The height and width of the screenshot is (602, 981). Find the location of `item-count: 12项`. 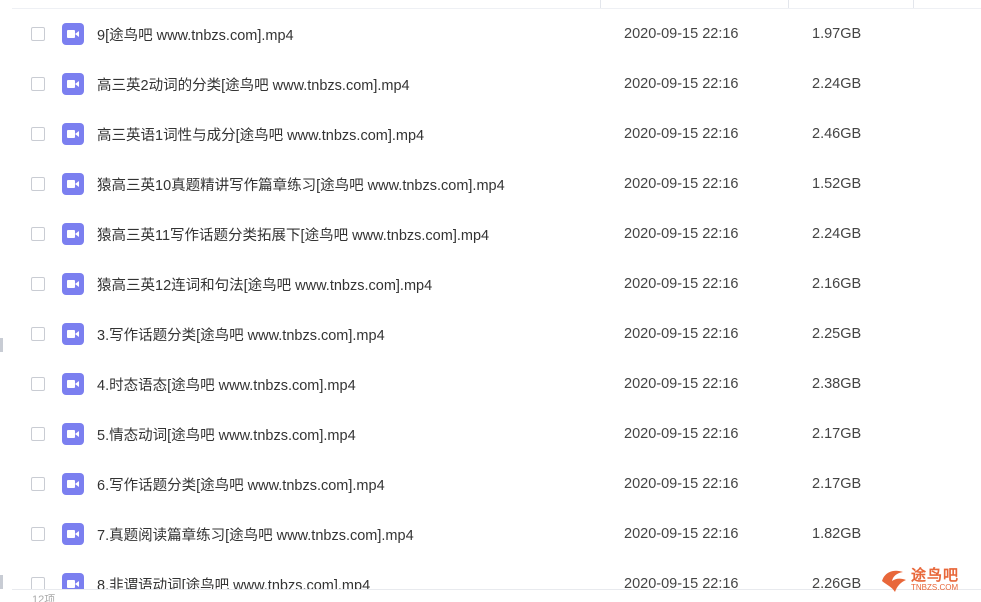

item-count: 12项 is located at coordinates (44, 598).